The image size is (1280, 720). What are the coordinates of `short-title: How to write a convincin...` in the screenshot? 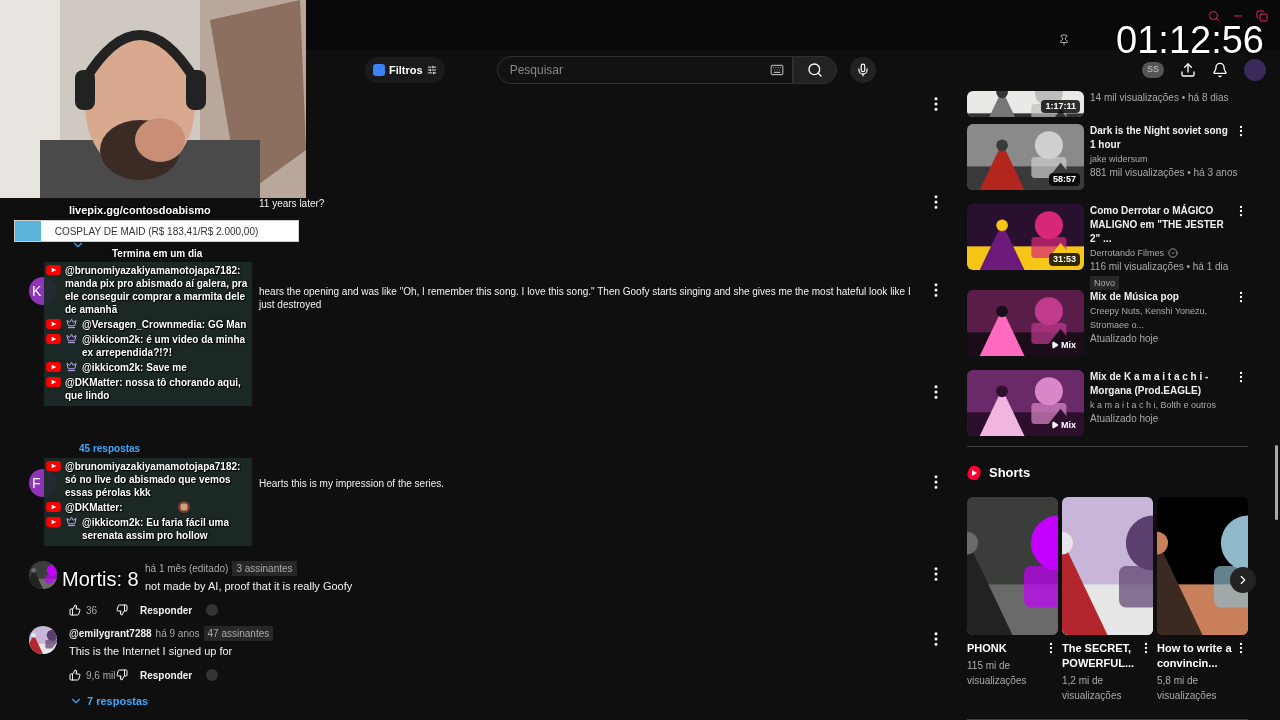 It's located at (1195, 655).